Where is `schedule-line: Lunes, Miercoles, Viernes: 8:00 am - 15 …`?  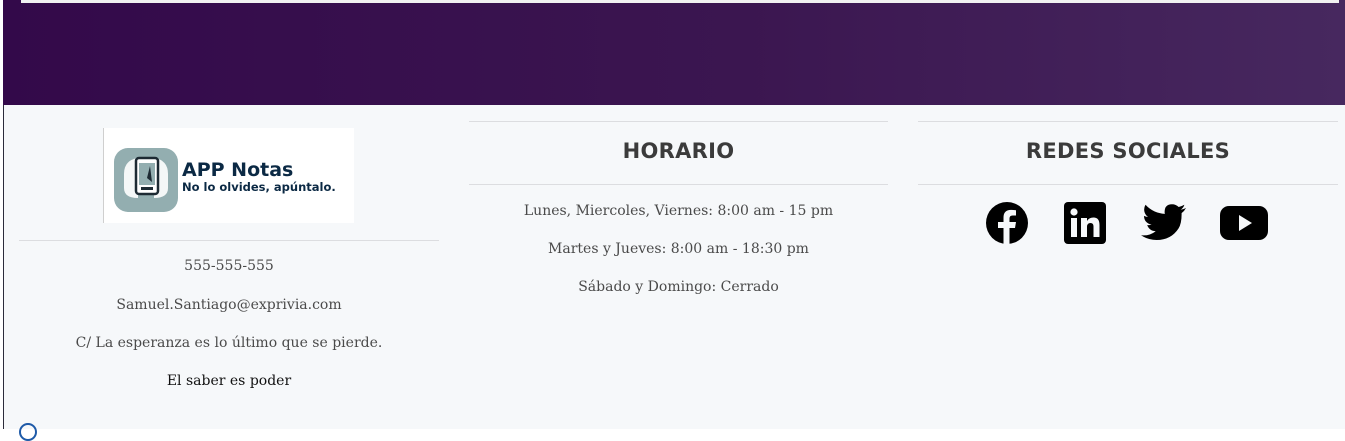 schedule-line: Lunes, Miercoles, Viernes: 8:00 am - 15 … is located at coordinates (678, 211).